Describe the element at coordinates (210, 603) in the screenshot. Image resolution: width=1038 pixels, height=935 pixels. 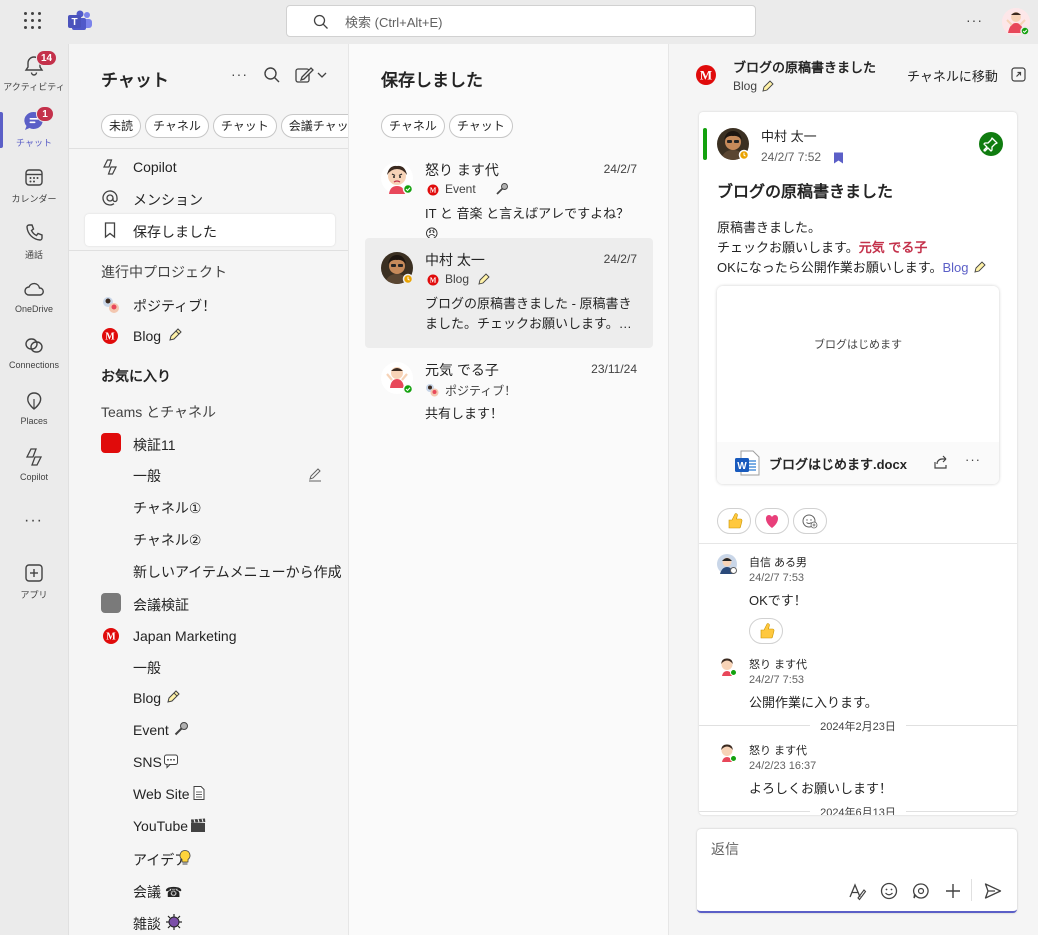
I see `team-meeting-test: 会議検証` at that location.